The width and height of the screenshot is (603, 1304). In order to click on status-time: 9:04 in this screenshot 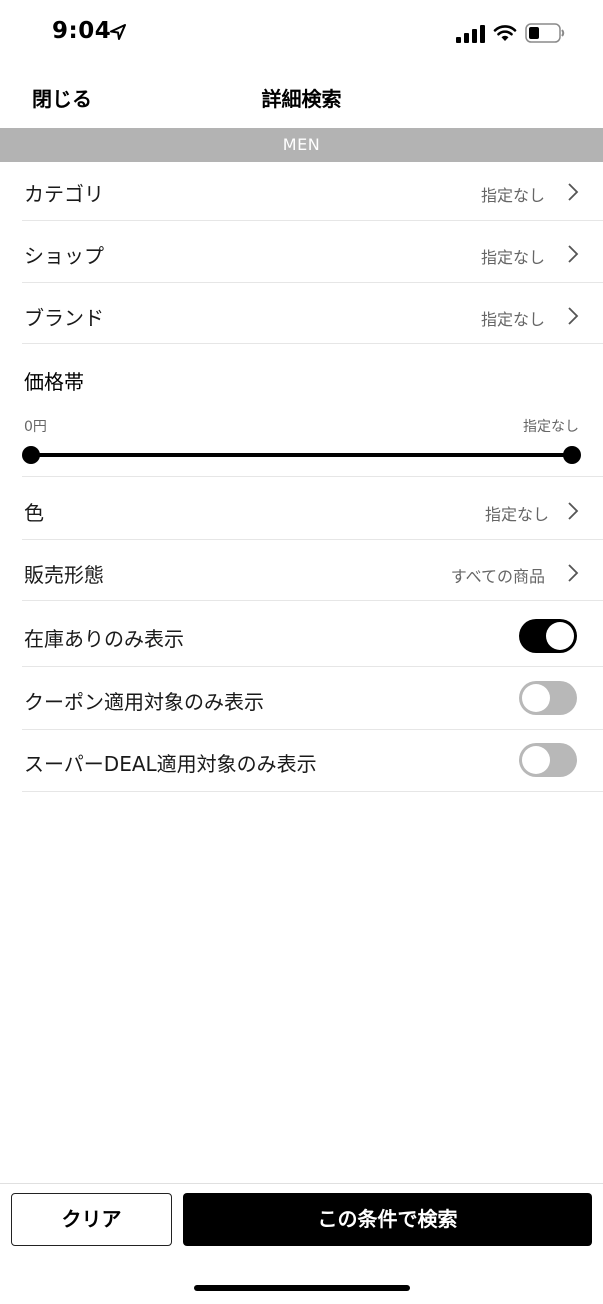, I will do `click(82, 31)`.